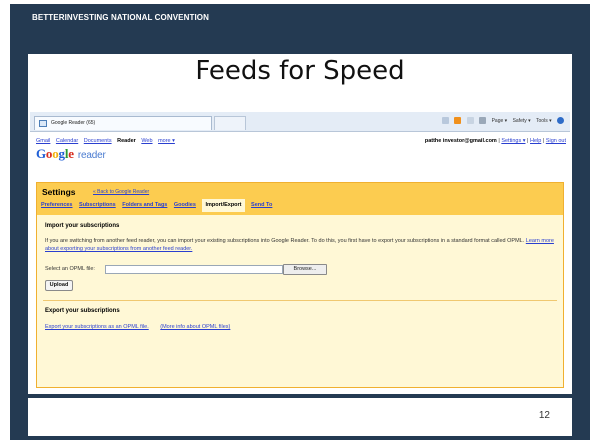  What do you see at coordinates (483, 120) in the screenshot?
I see `print-icon` at bounding box center [483, 120].